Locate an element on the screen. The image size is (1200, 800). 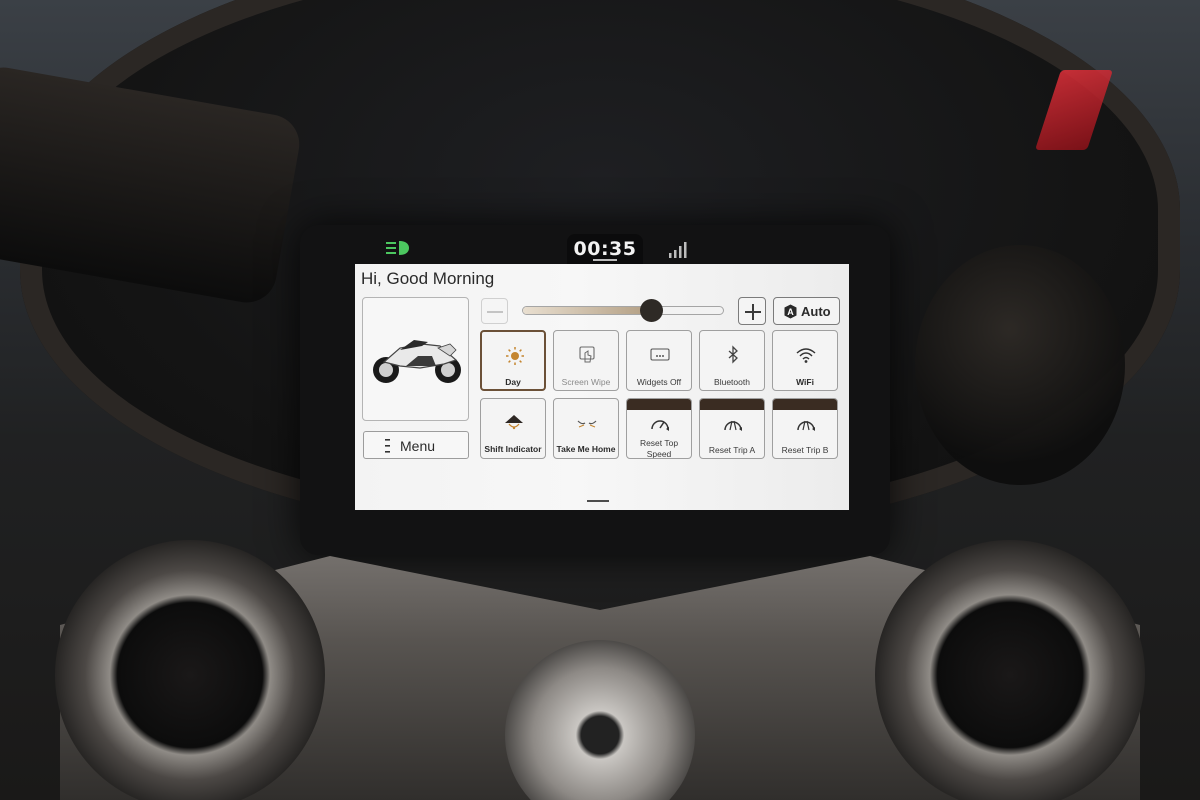
tile-wifi: WiFi is located at coordinates (805, 360).